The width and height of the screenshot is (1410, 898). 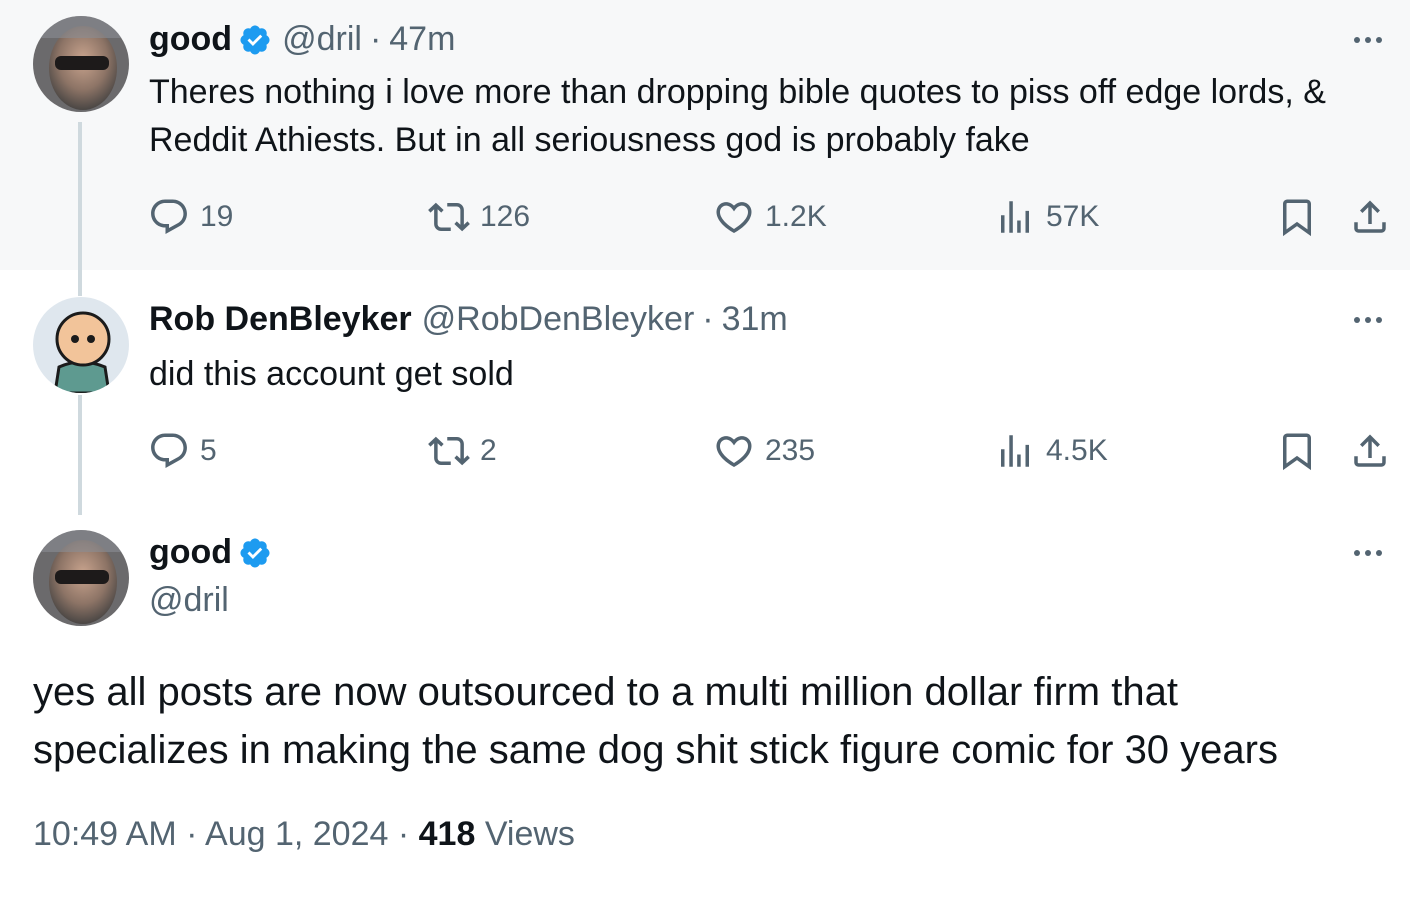 What do you see at coordinates (488, 450) in the screenshot?
I see `repost-count: 2` at bounding box center [488, 450].